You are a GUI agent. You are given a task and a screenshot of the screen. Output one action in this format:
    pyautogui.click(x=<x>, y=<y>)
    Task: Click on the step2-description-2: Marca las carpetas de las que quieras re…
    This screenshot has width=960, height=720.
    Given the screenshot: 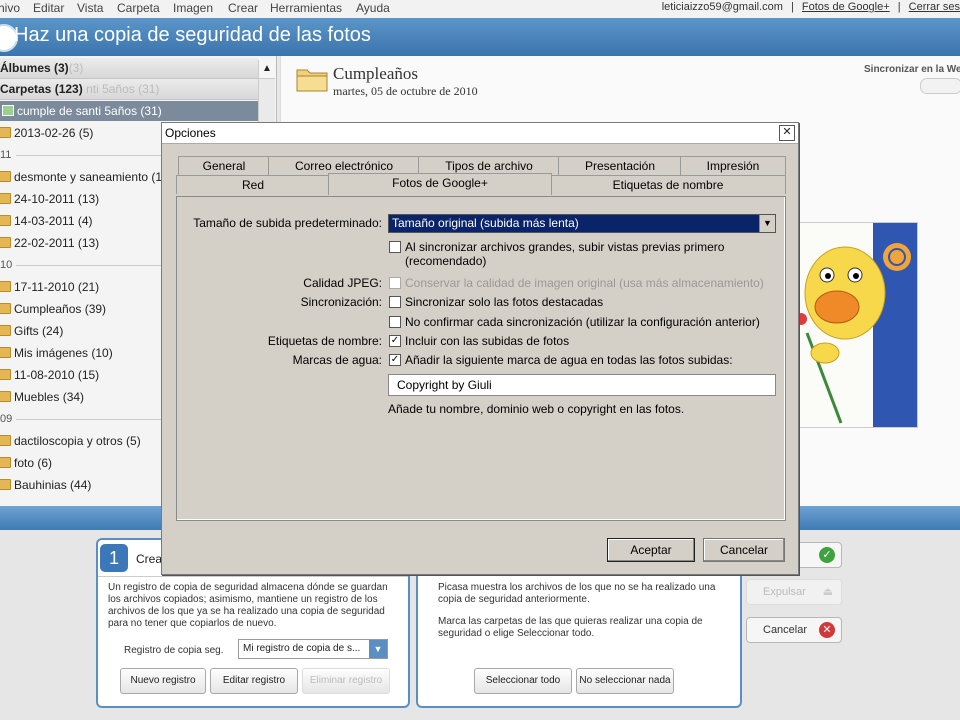 What is the action you would take?
    pyautogui.click(x=570, y=627)
    